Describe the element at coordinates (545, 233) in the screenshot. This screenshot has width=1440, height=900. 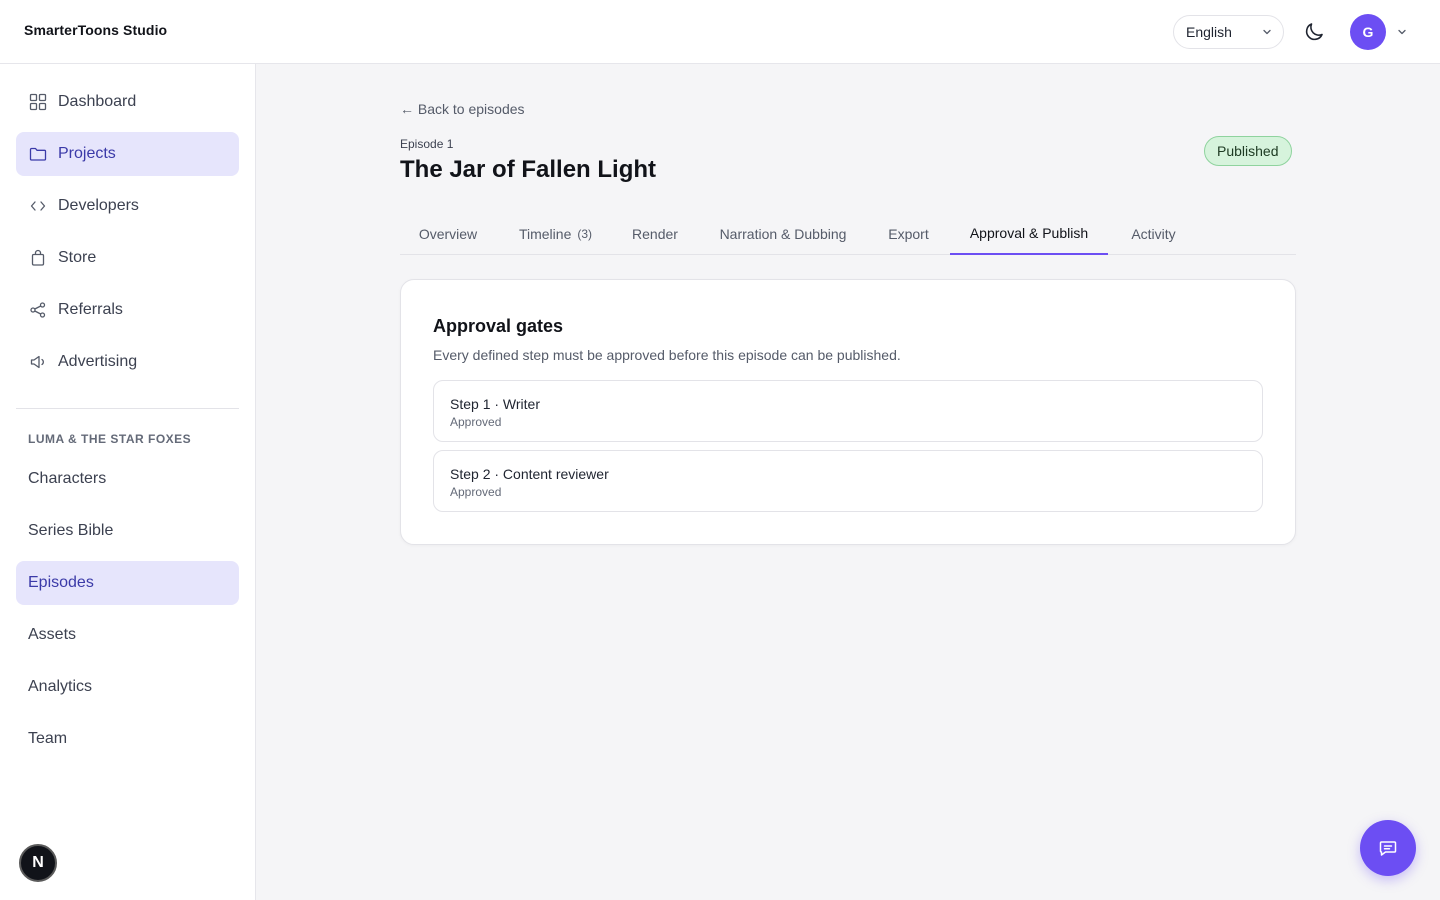
I see `tab-label: Timeline` at that location.